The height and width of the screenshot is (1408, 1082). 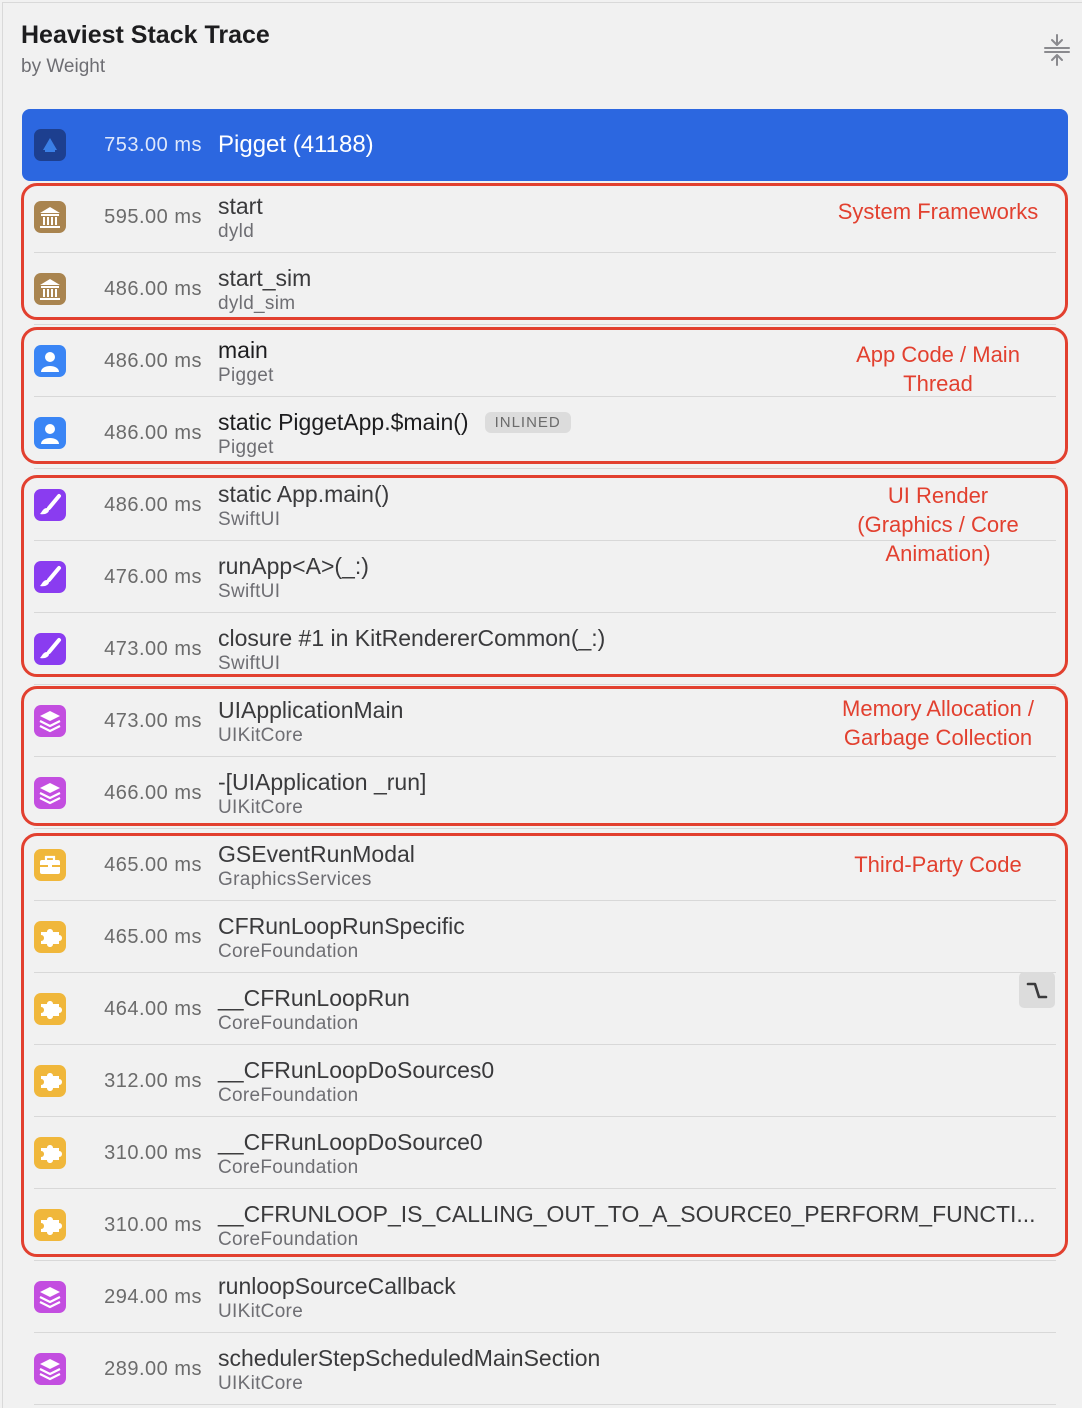 I want to click on frame-symbol: static App.main(), so click(x=303, y=494).